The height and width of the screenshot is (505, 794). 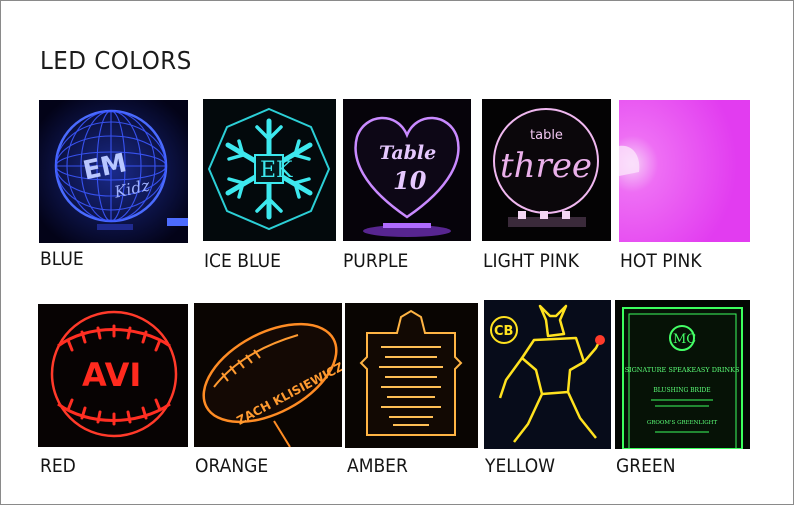 I want to click on football-icon: ZACH KLISIEWICZ, so click(x=268, y=375).